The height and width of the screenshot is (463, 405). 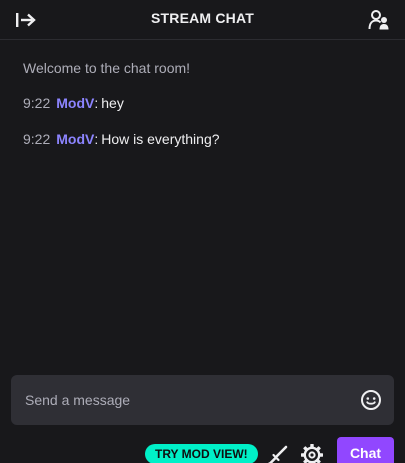 I want to click on community-button, so click(x=379, y=20).